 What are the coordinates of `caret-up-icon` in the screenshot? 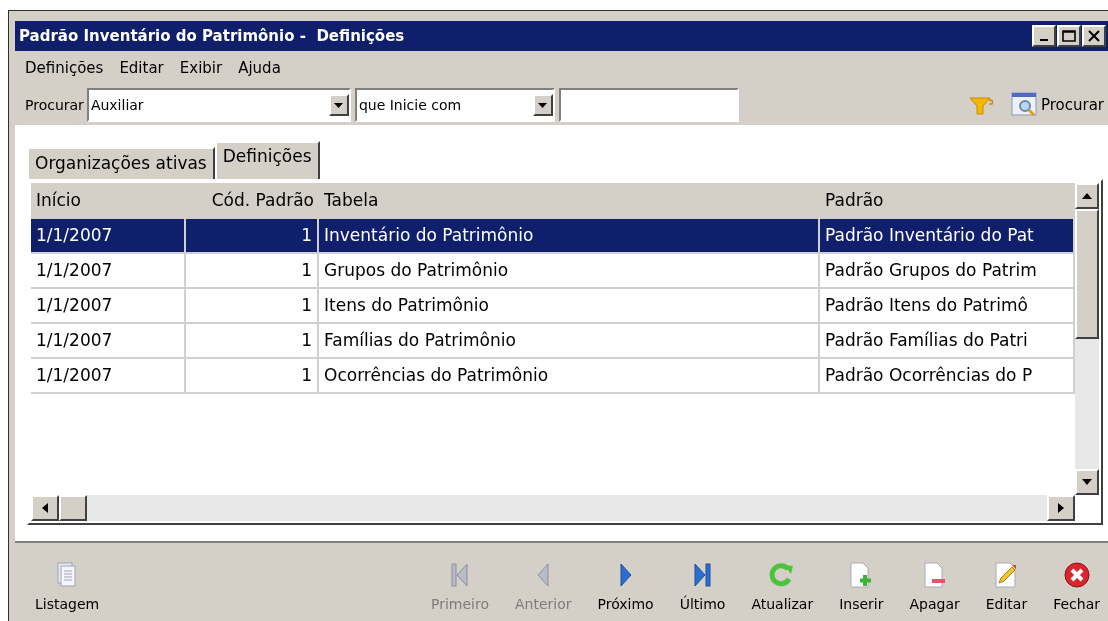 It's located at (1087, 196).